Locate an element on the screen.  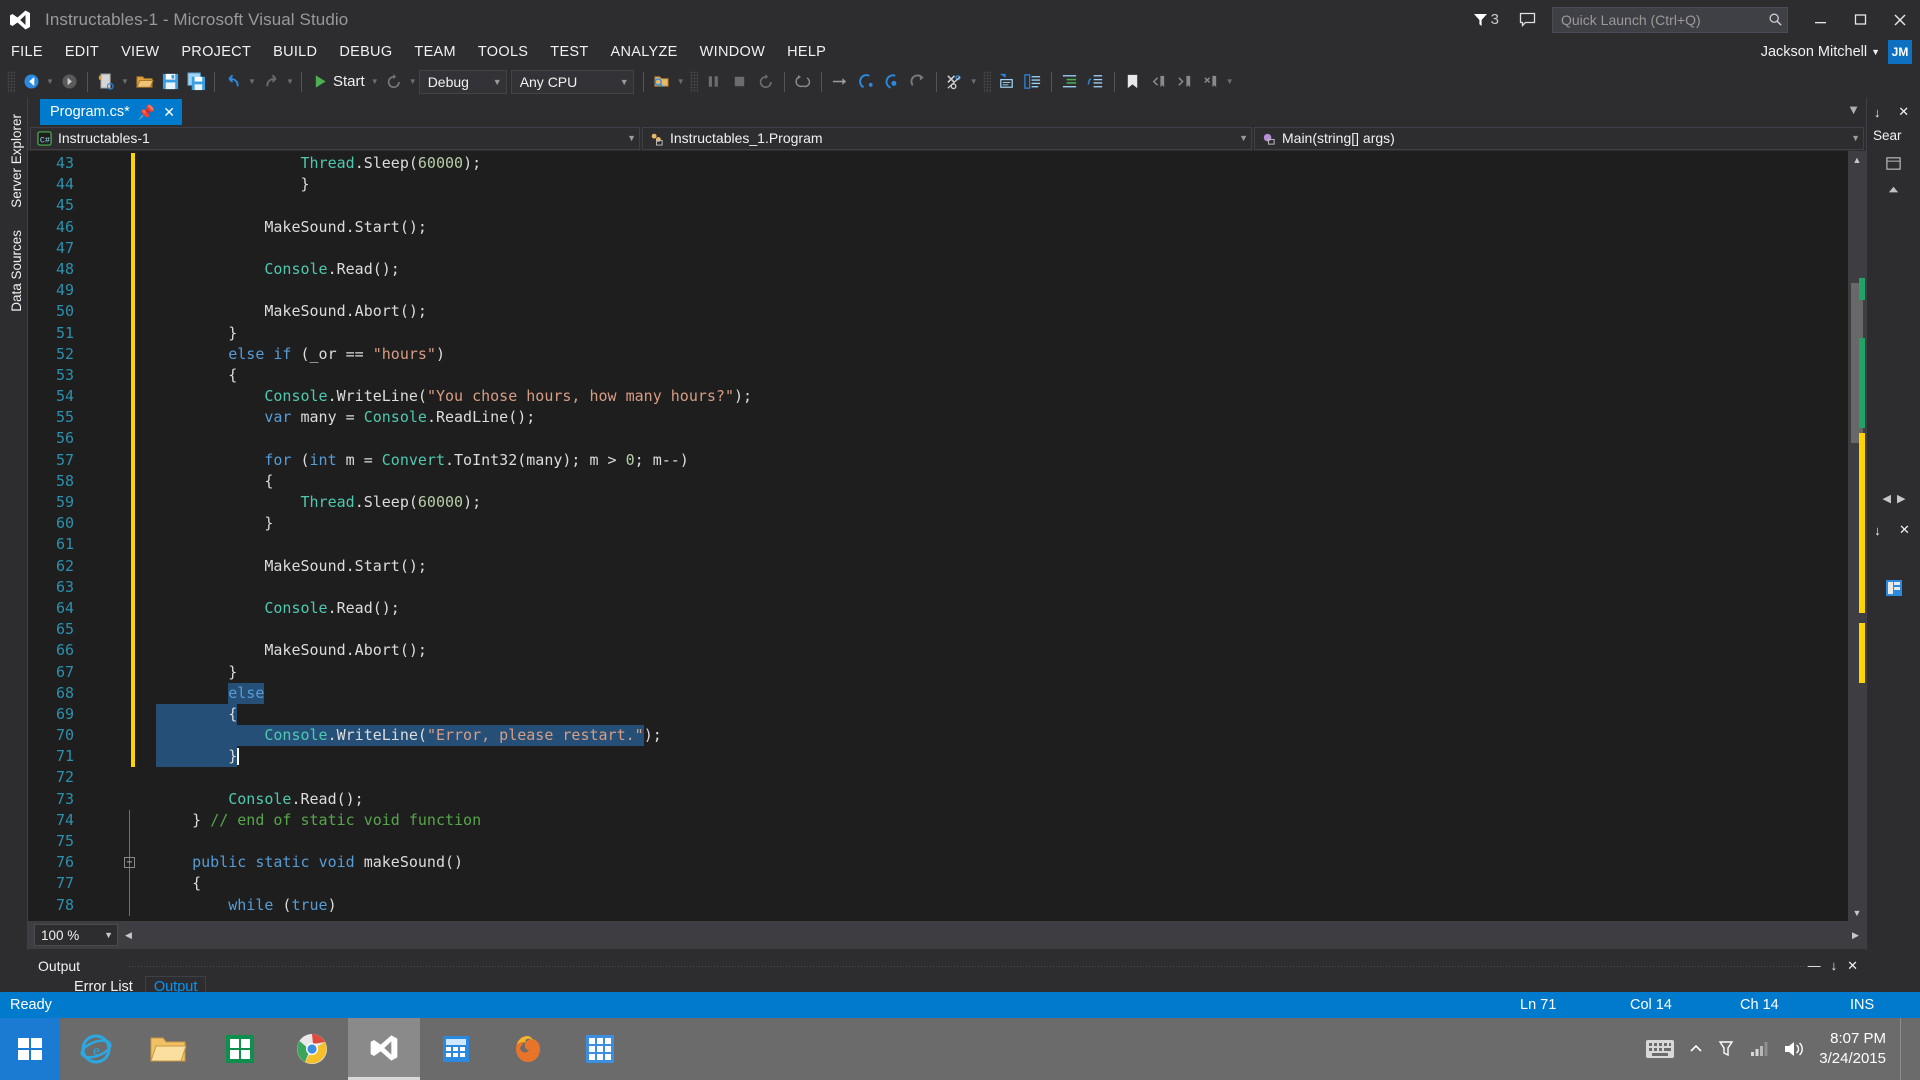
save-button is located at coordinates (170, 82).